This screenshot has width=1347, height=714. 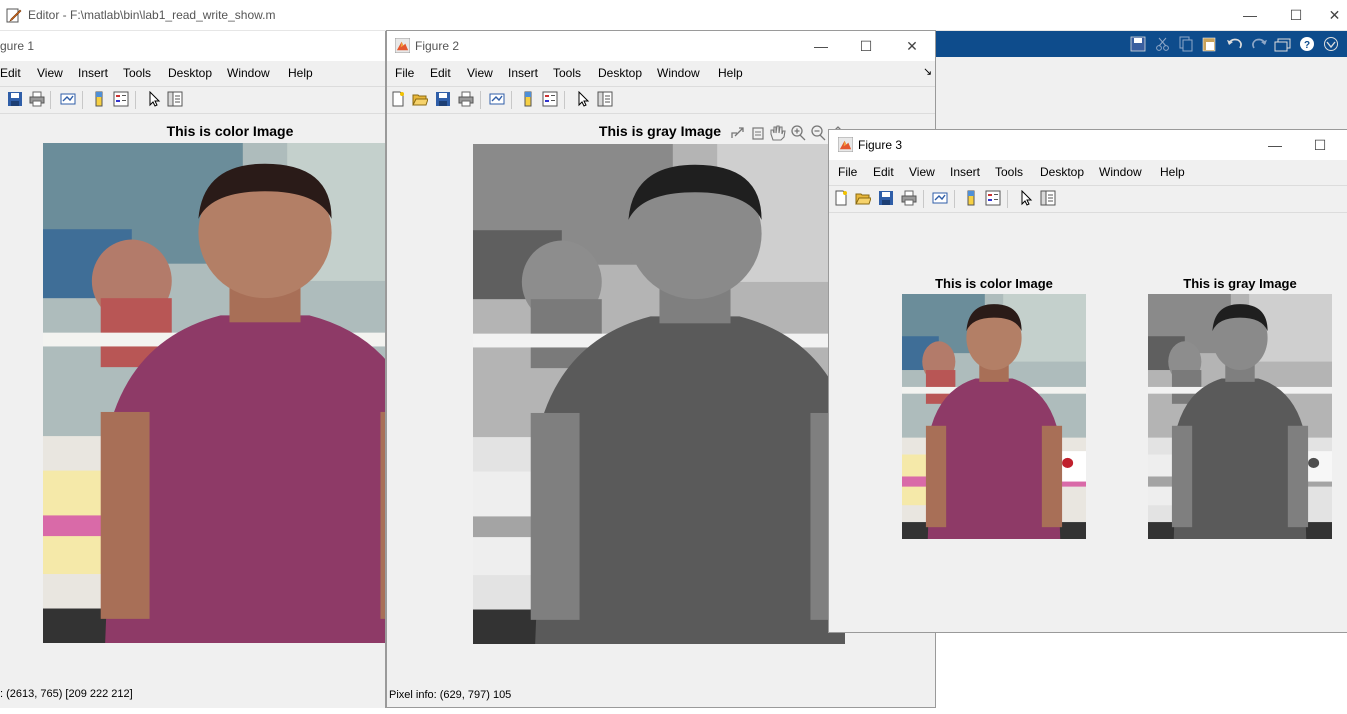 I want to click on figure1-menu-edit: Edit, so click(x=10, y=73).